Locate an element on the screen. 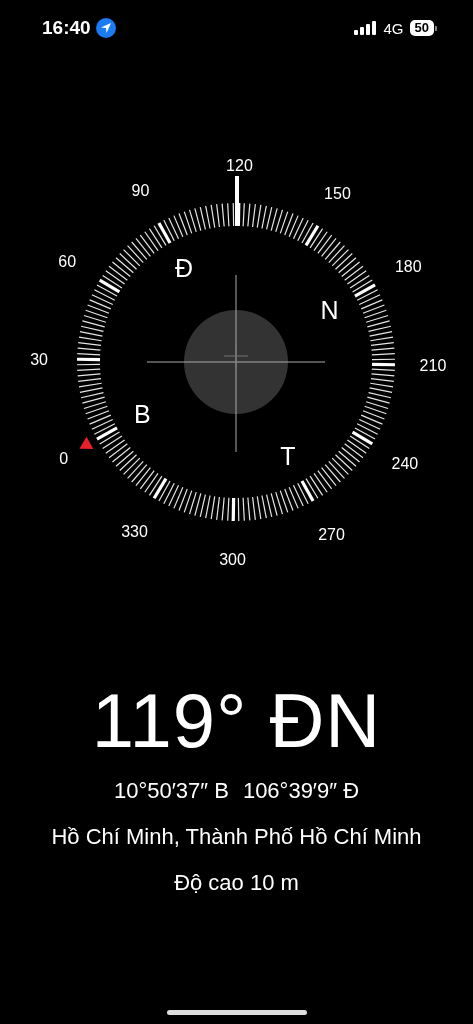 The width and height of the screenshot is (473, 1024). degree-label: 300 is located at coordinates (232, 559).